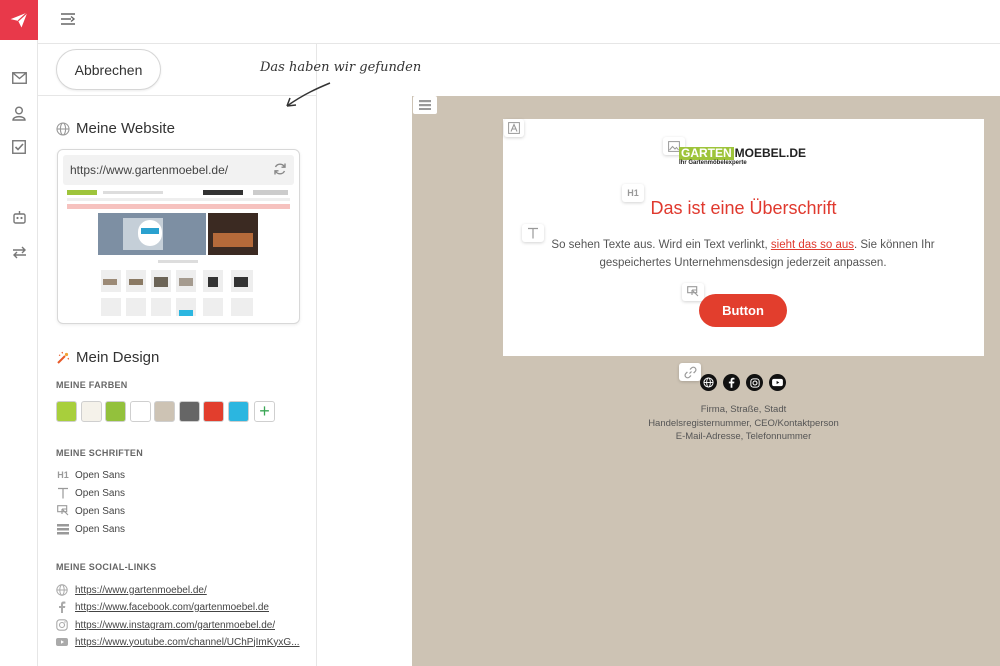 The height and width of the screenshot is (666, 1000). Describe the element at coordinates (743, 409) in the screenshot. I see `footer-line-address: Firma, Straße, Stadt` at that location.